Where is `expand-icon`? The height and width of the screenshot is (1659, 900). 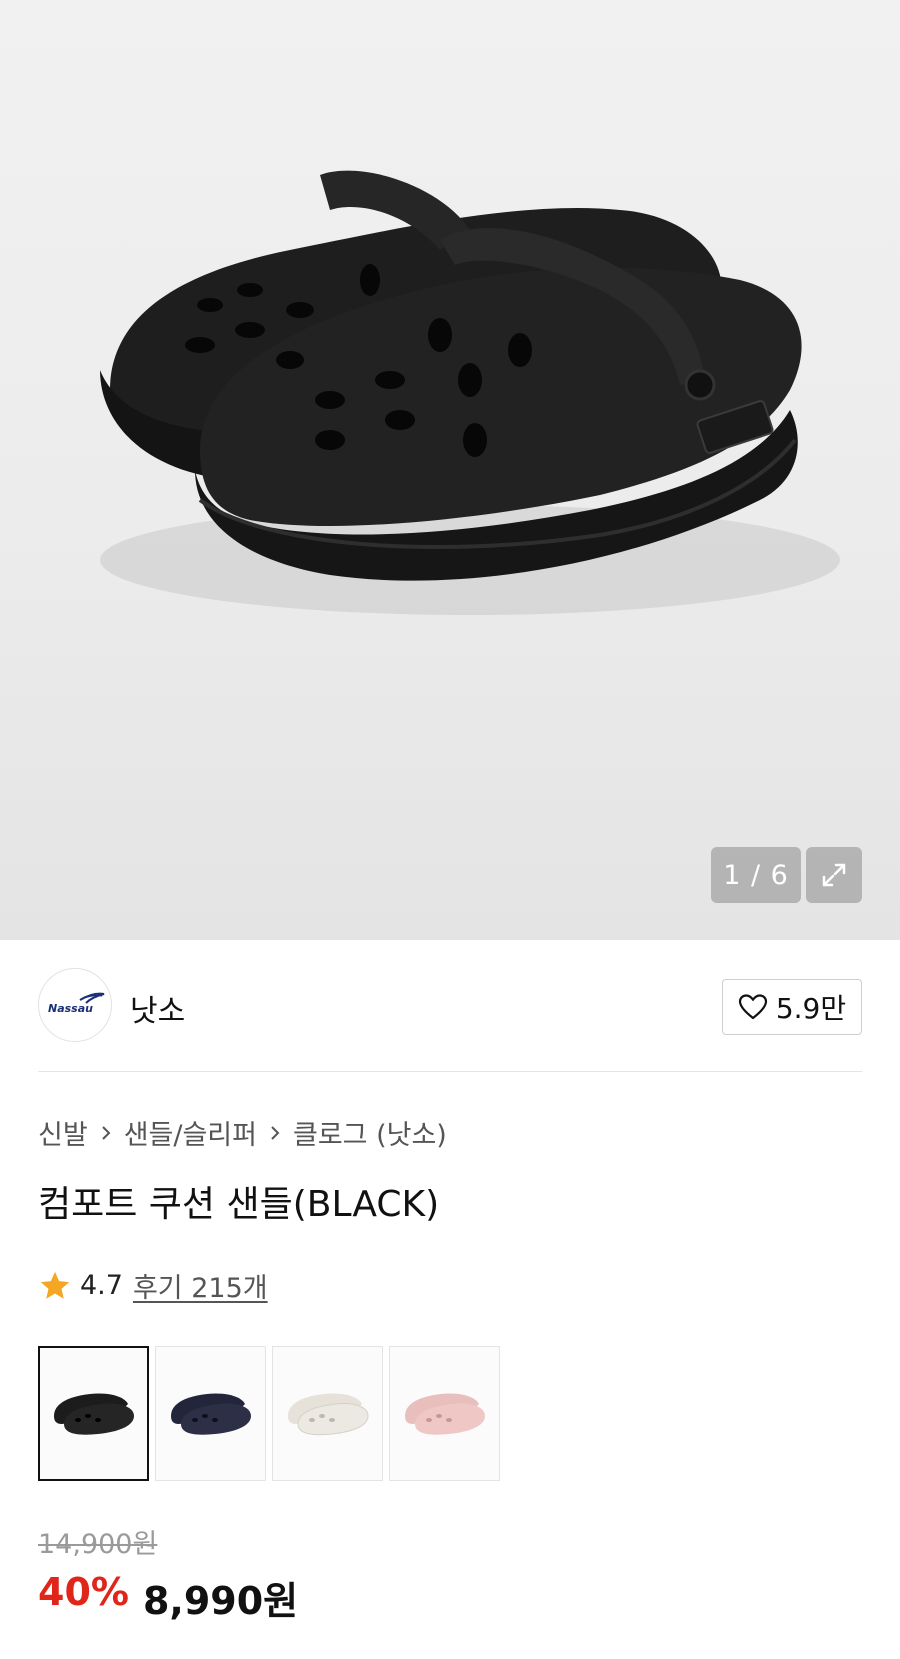 expand-icon is located at coordinates (834, 875).